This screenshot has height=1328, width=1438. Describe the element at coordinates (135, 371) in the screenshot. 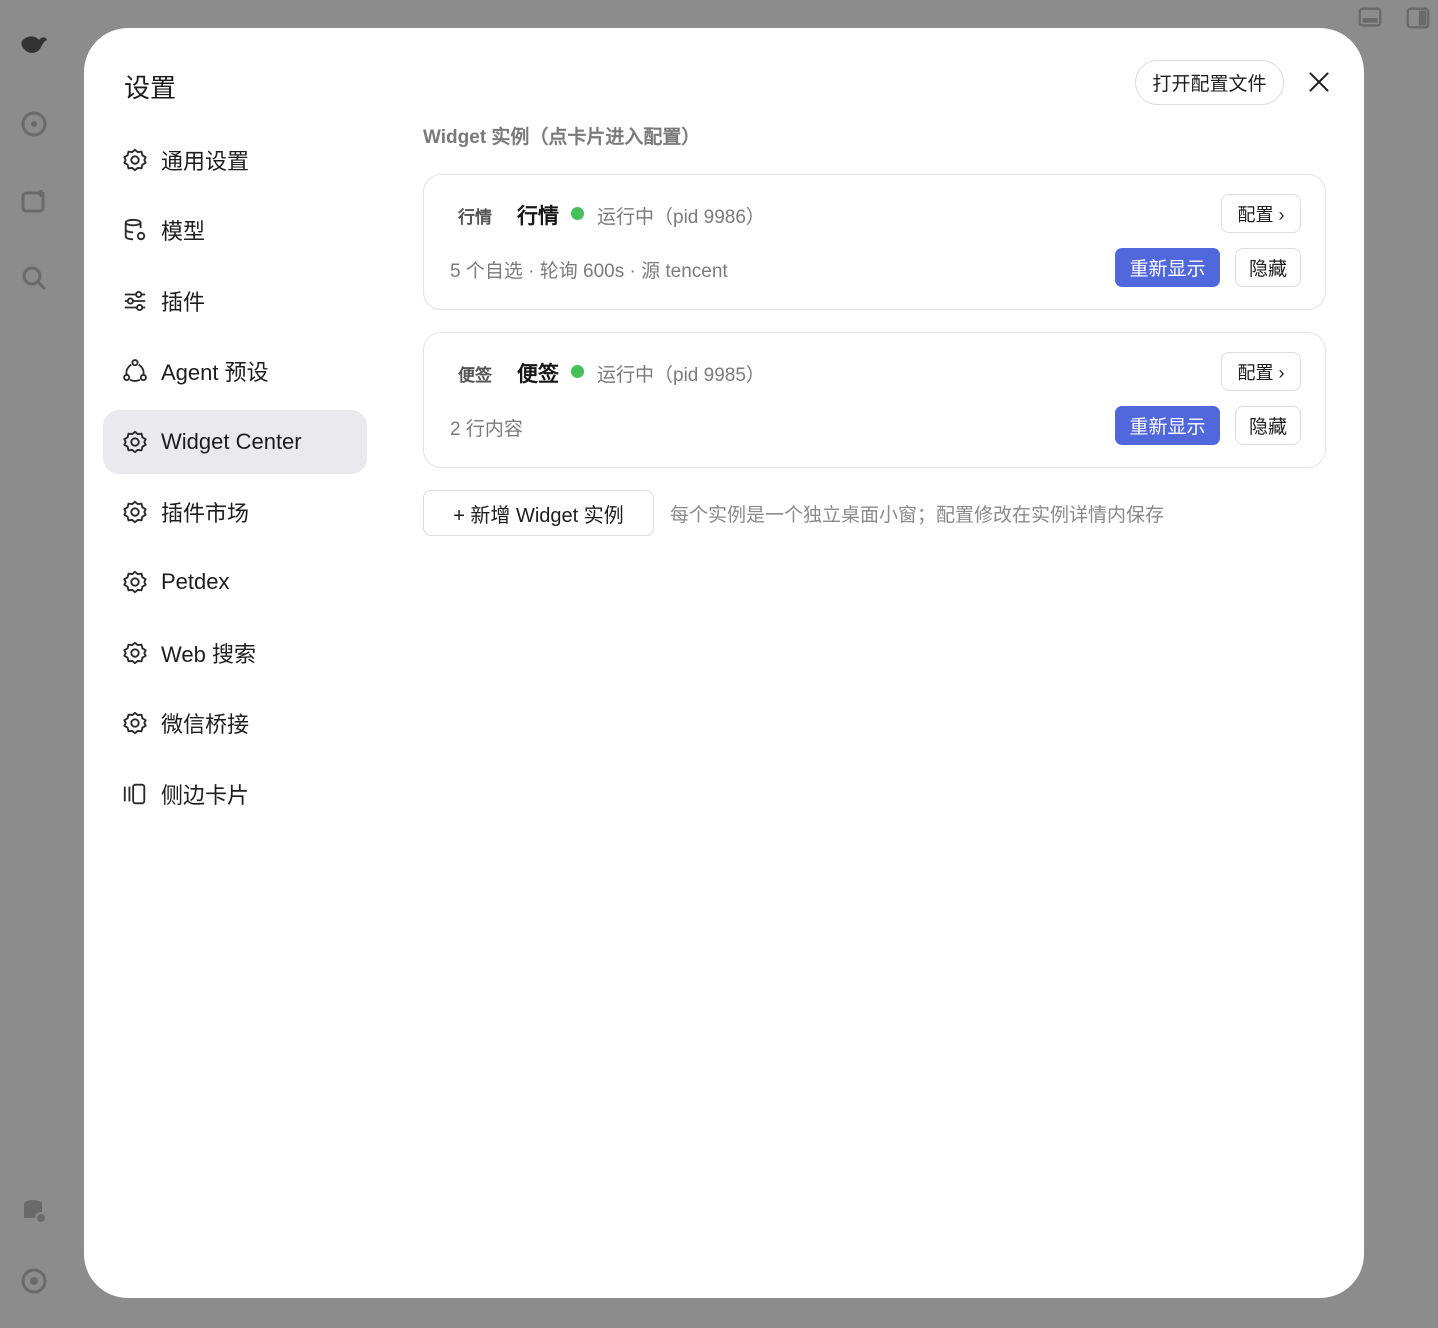

I see `agent-cycle-icon` at that location.